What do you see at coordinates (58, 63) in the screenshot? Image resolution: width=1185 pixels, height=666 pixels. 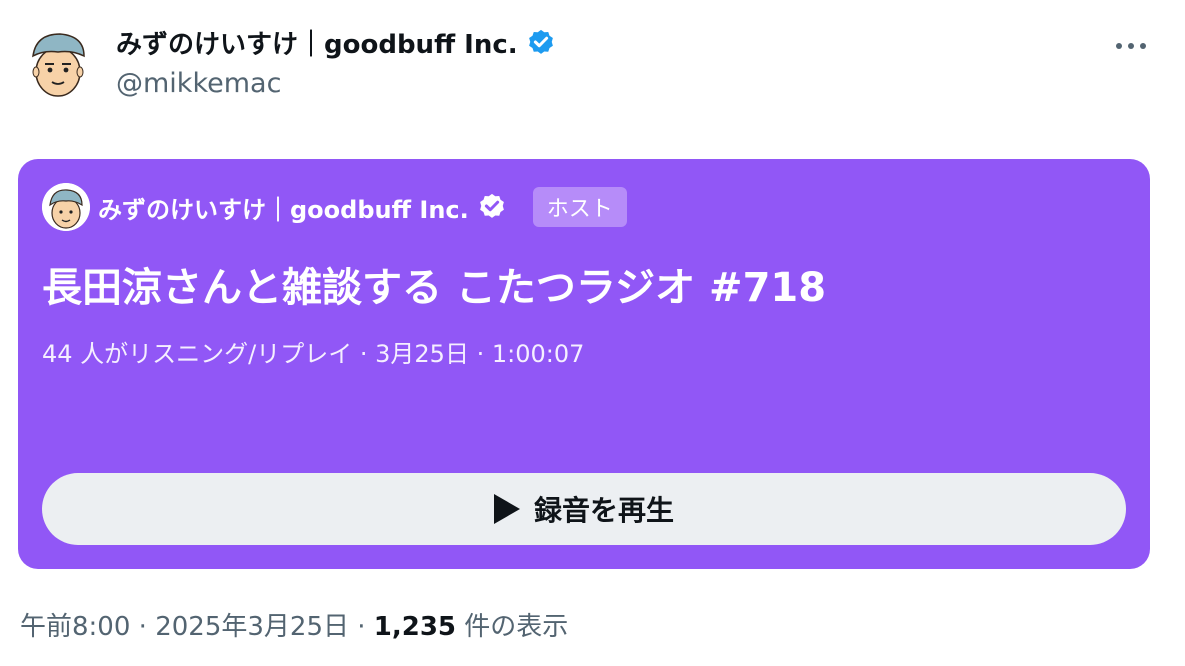 I see `author-avatar` at bounding box center [58, 63].